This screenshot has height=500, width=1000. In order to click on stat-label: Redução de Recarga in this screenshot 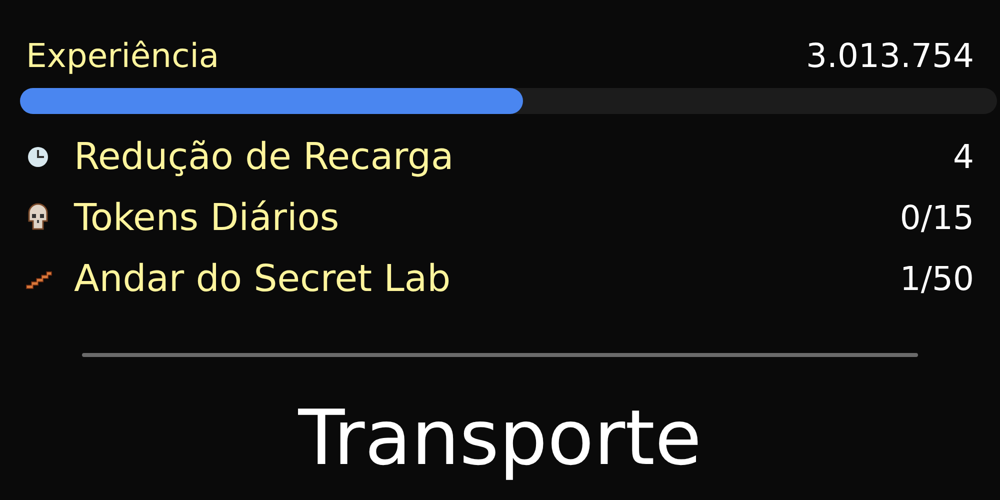, I will do `click(264, 156)`.